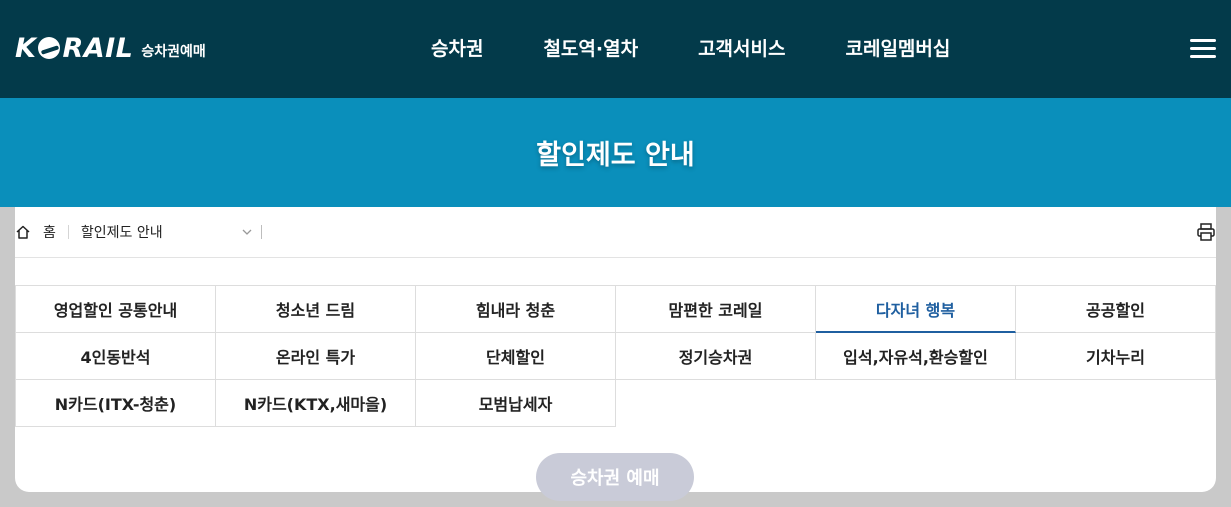 The width and height of the screenshot is (1231, 507). Describe the element at coordinates (49, 48) in the screenshot. I see `logo-o-emblem` at that location.